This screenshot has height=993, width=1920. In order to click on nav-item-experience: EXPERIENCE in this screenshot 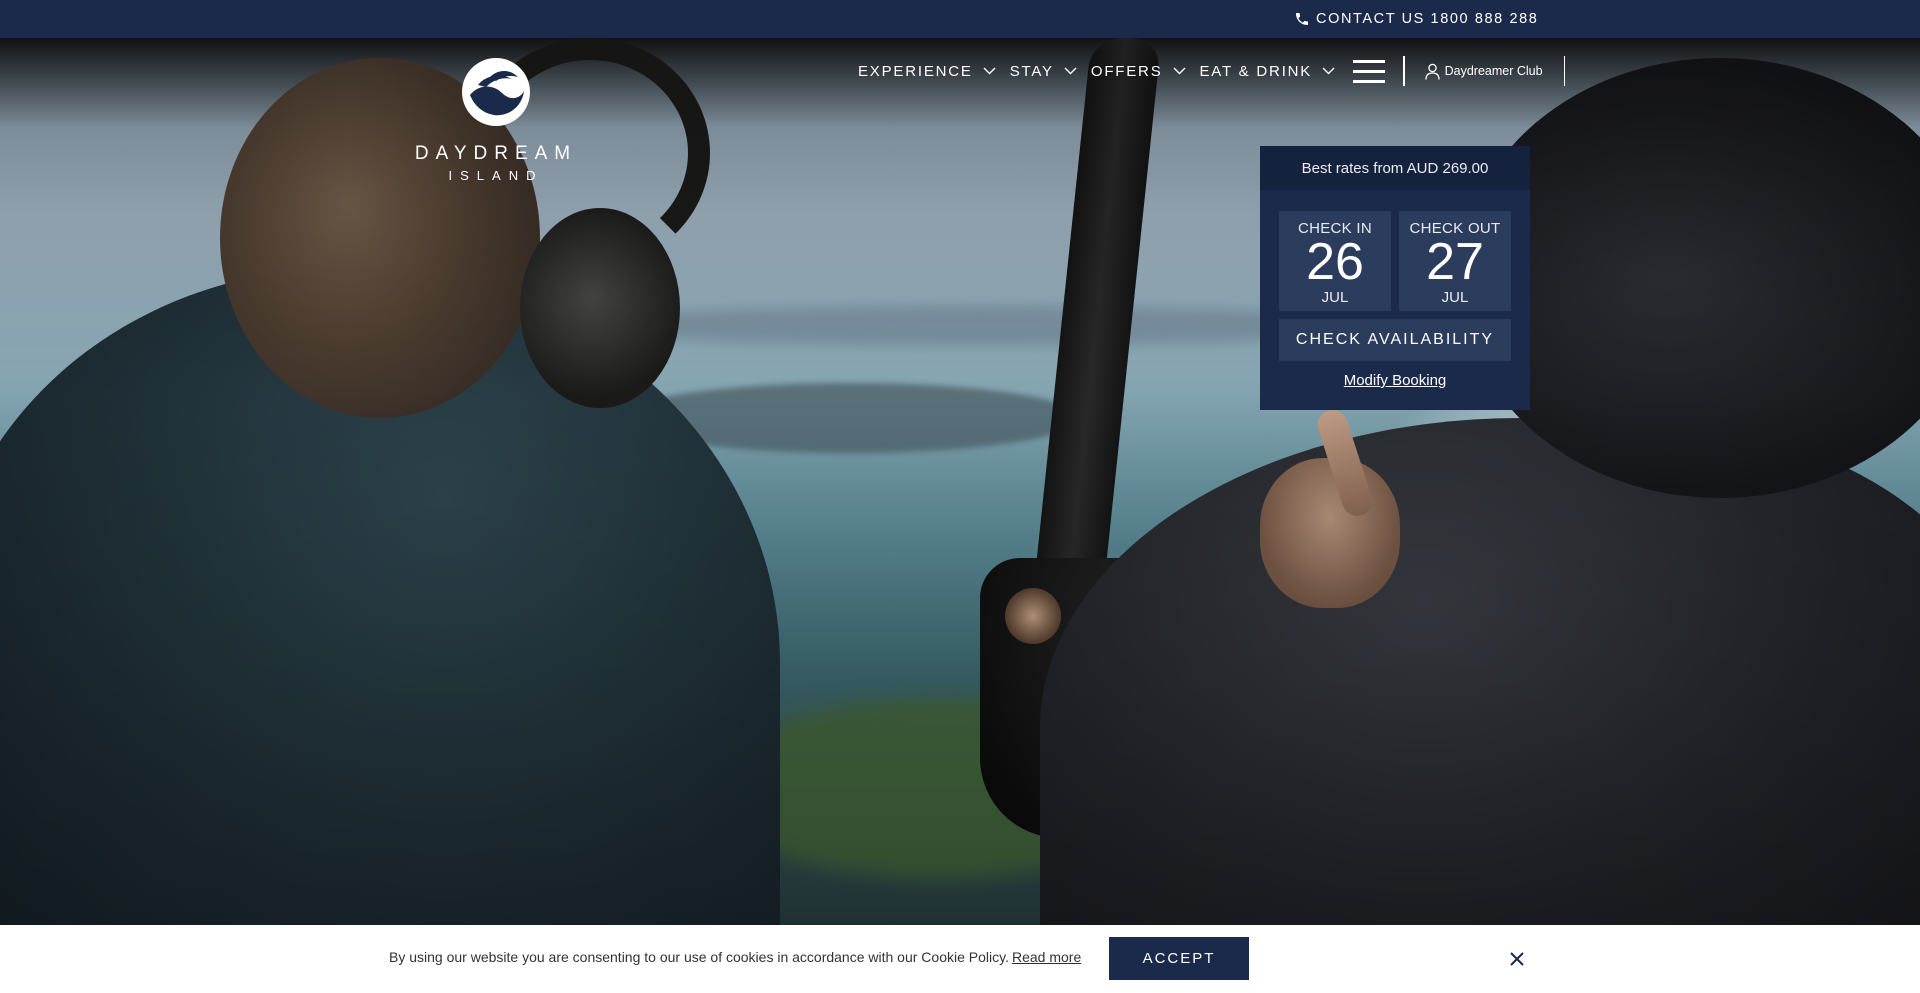, I will do `click(927, 71)`.